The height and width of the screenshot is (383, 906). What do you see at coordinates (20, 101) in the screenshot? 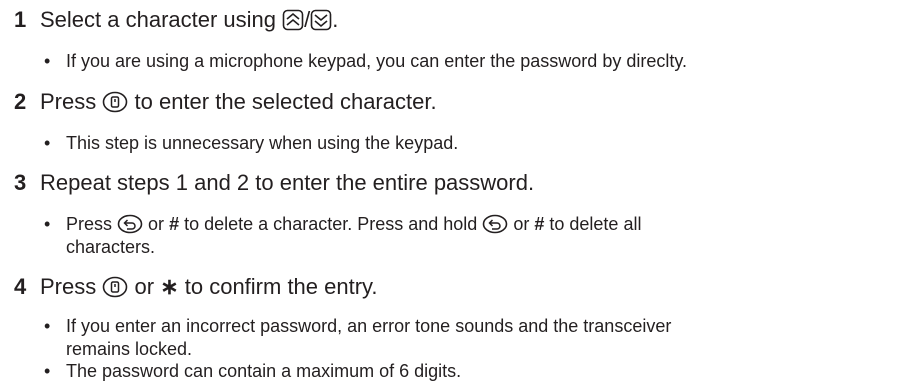
I see `step-number: 2` at bounding box center [20, 101].